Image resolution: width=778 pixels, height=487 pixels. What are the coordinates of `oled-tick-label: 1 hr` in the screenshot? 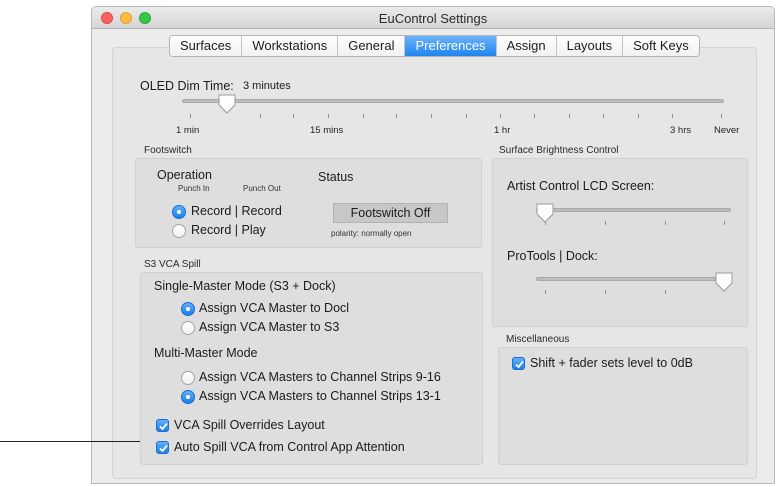 It's located at (502, 130).